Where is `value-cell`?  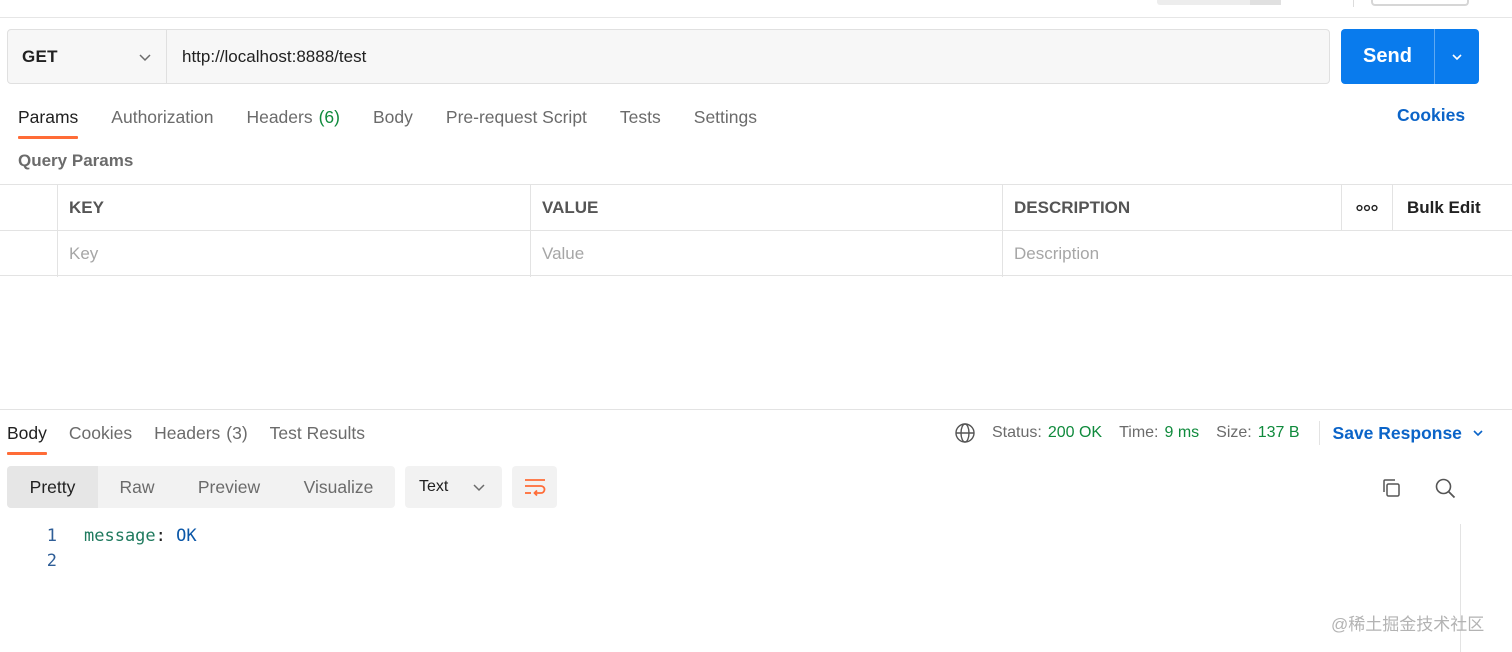 value-cell is located at coordinates (766, 254).